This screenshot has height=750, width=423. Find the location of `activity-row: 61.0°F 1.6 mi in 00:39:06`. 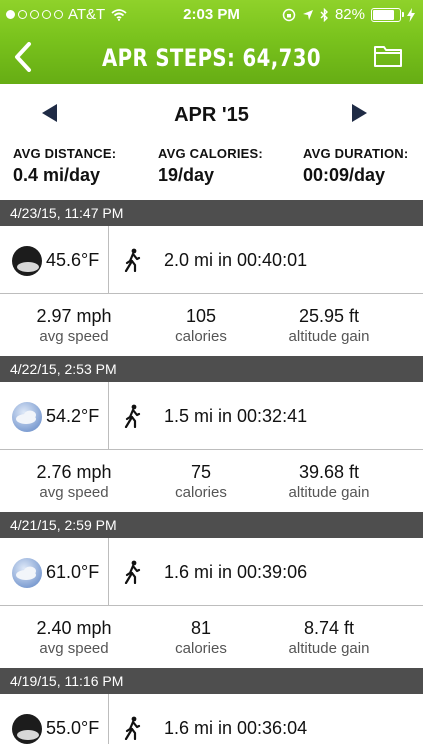

activity-row: 61.0°F 1.6 mi in 00:39:06 is located at coordinates (211, 572).